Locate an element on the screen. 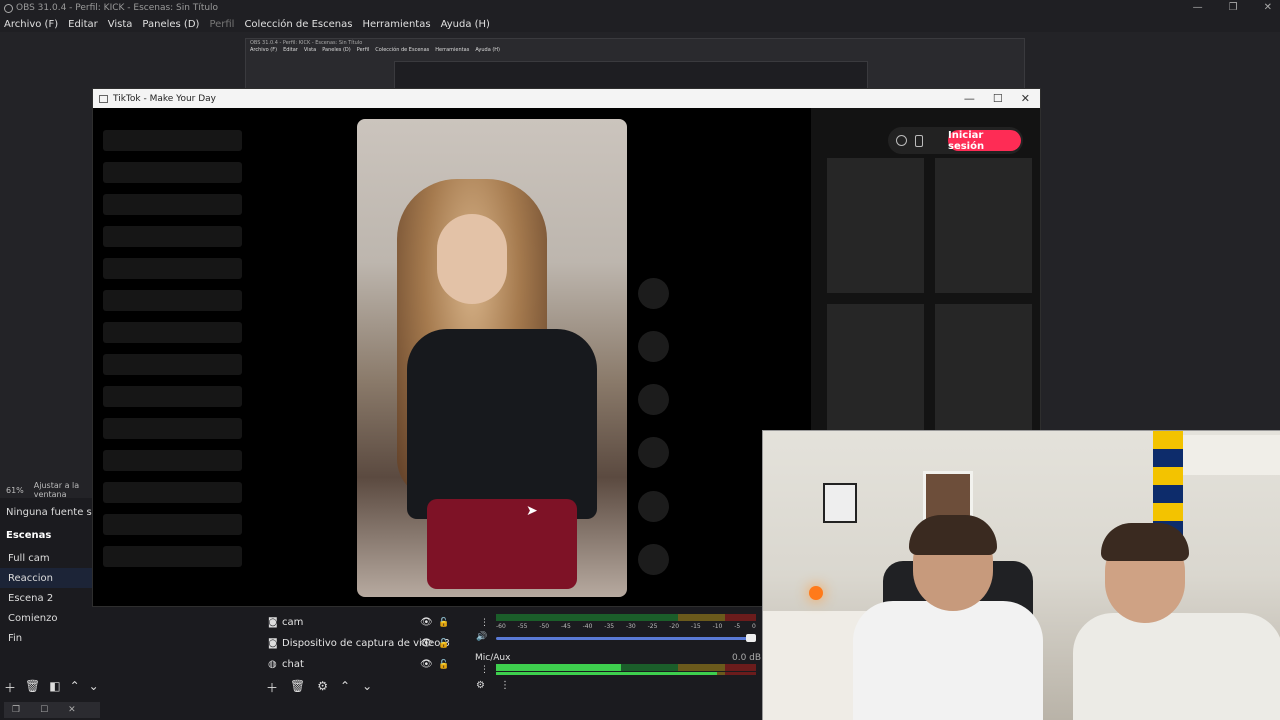 This screenshot has height=720, width=1280. nested-menu-ayuda: Ayuda (H) is located at coordinates (488, 50).